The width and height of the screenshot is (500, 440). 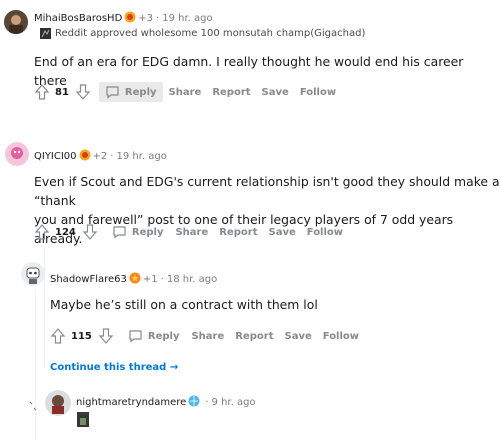 I want to click on username: QIYICI00, so click(x=55, y=156).